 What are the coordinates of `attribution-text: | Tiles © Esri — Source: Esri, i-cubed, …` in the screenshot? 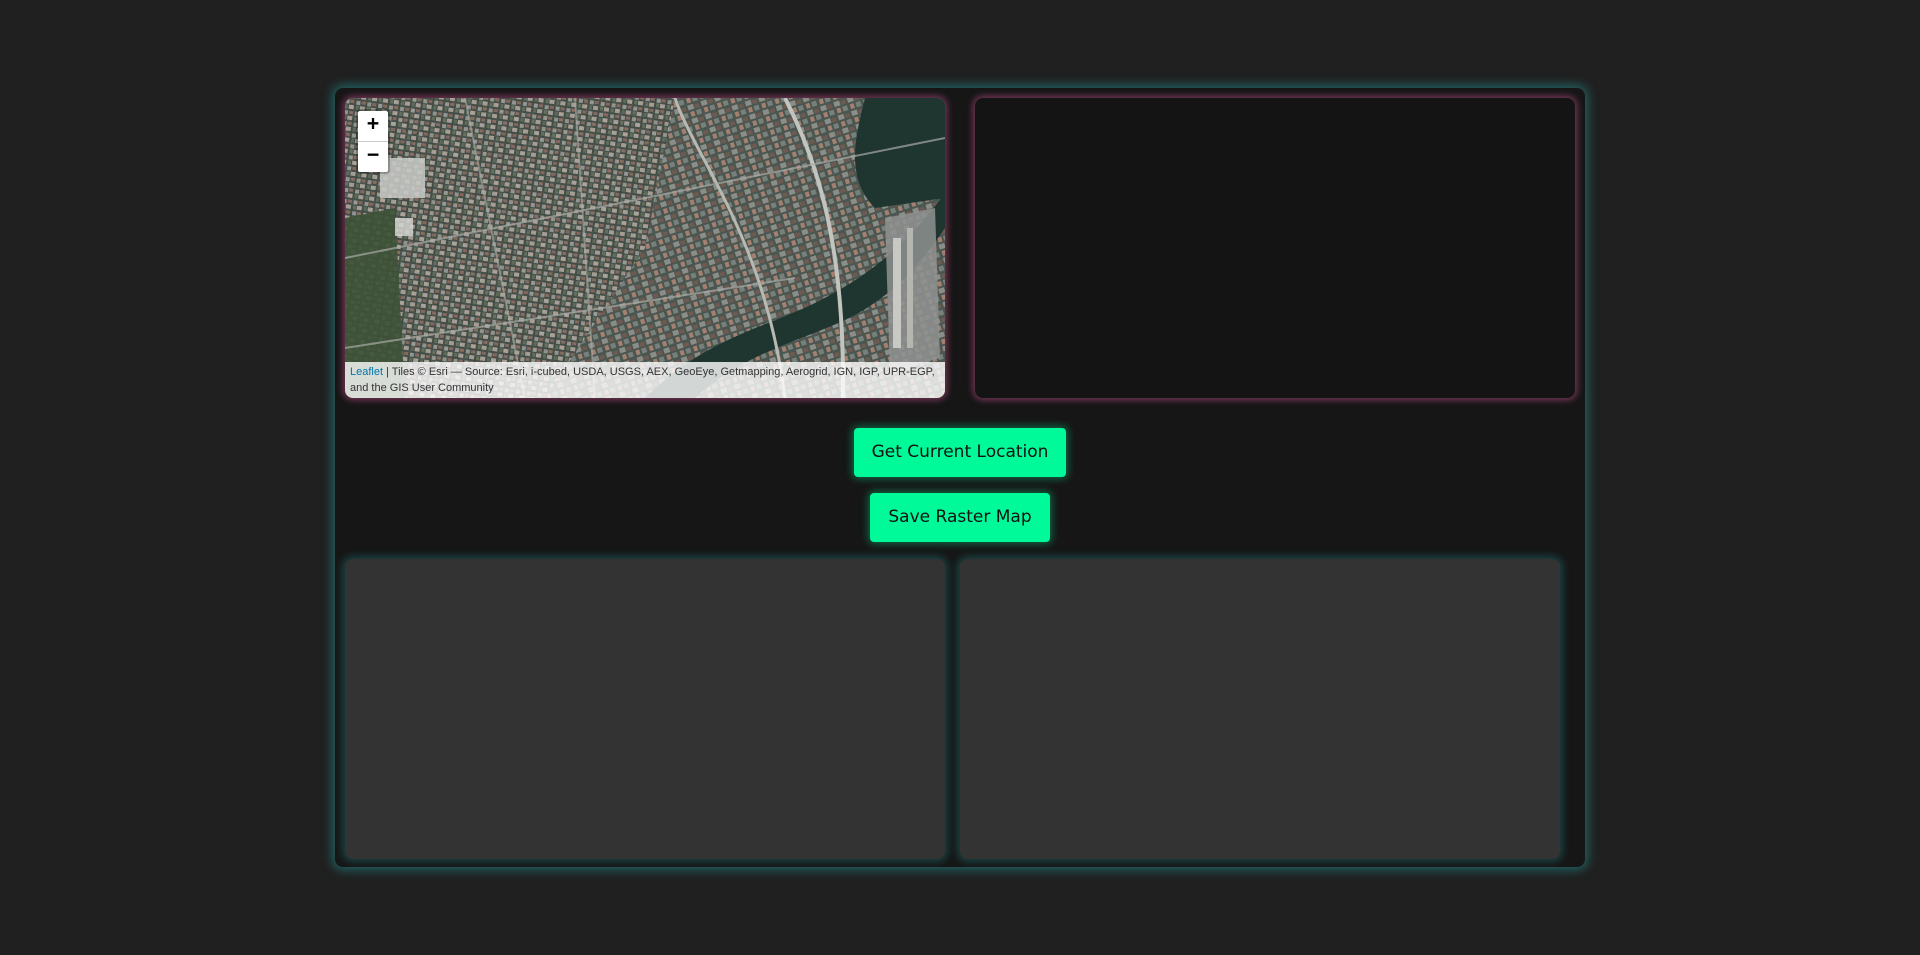 It's located at (642, 380).